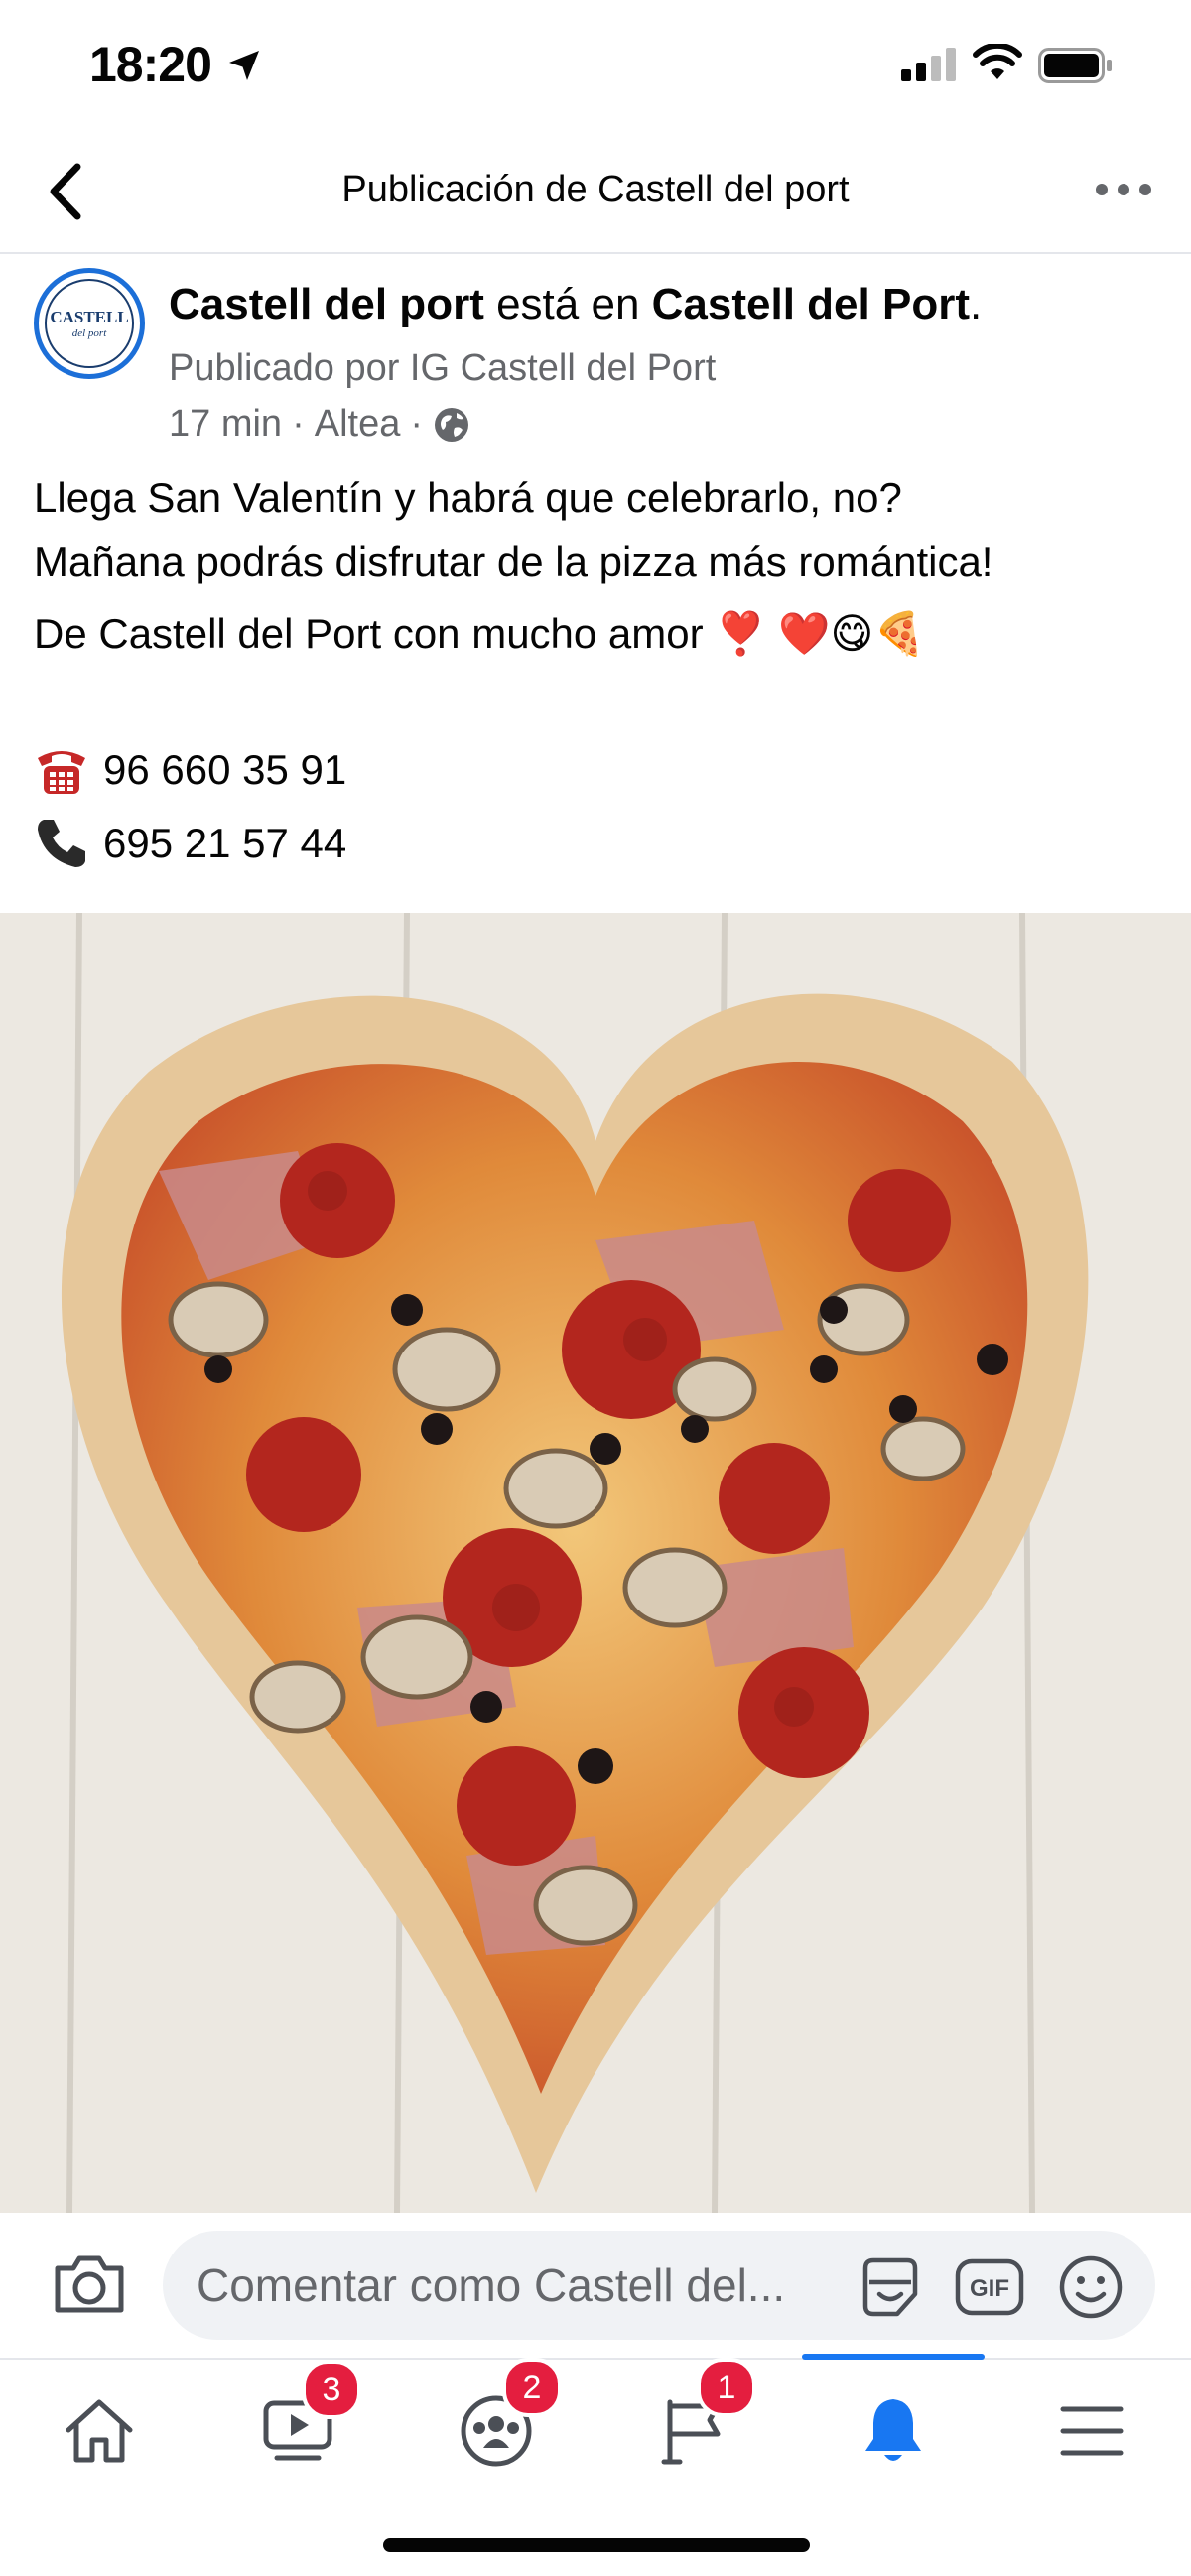 This screenshot has width=1191, height=2576. I want to click on is-in-text: está en, so click(568, 304).